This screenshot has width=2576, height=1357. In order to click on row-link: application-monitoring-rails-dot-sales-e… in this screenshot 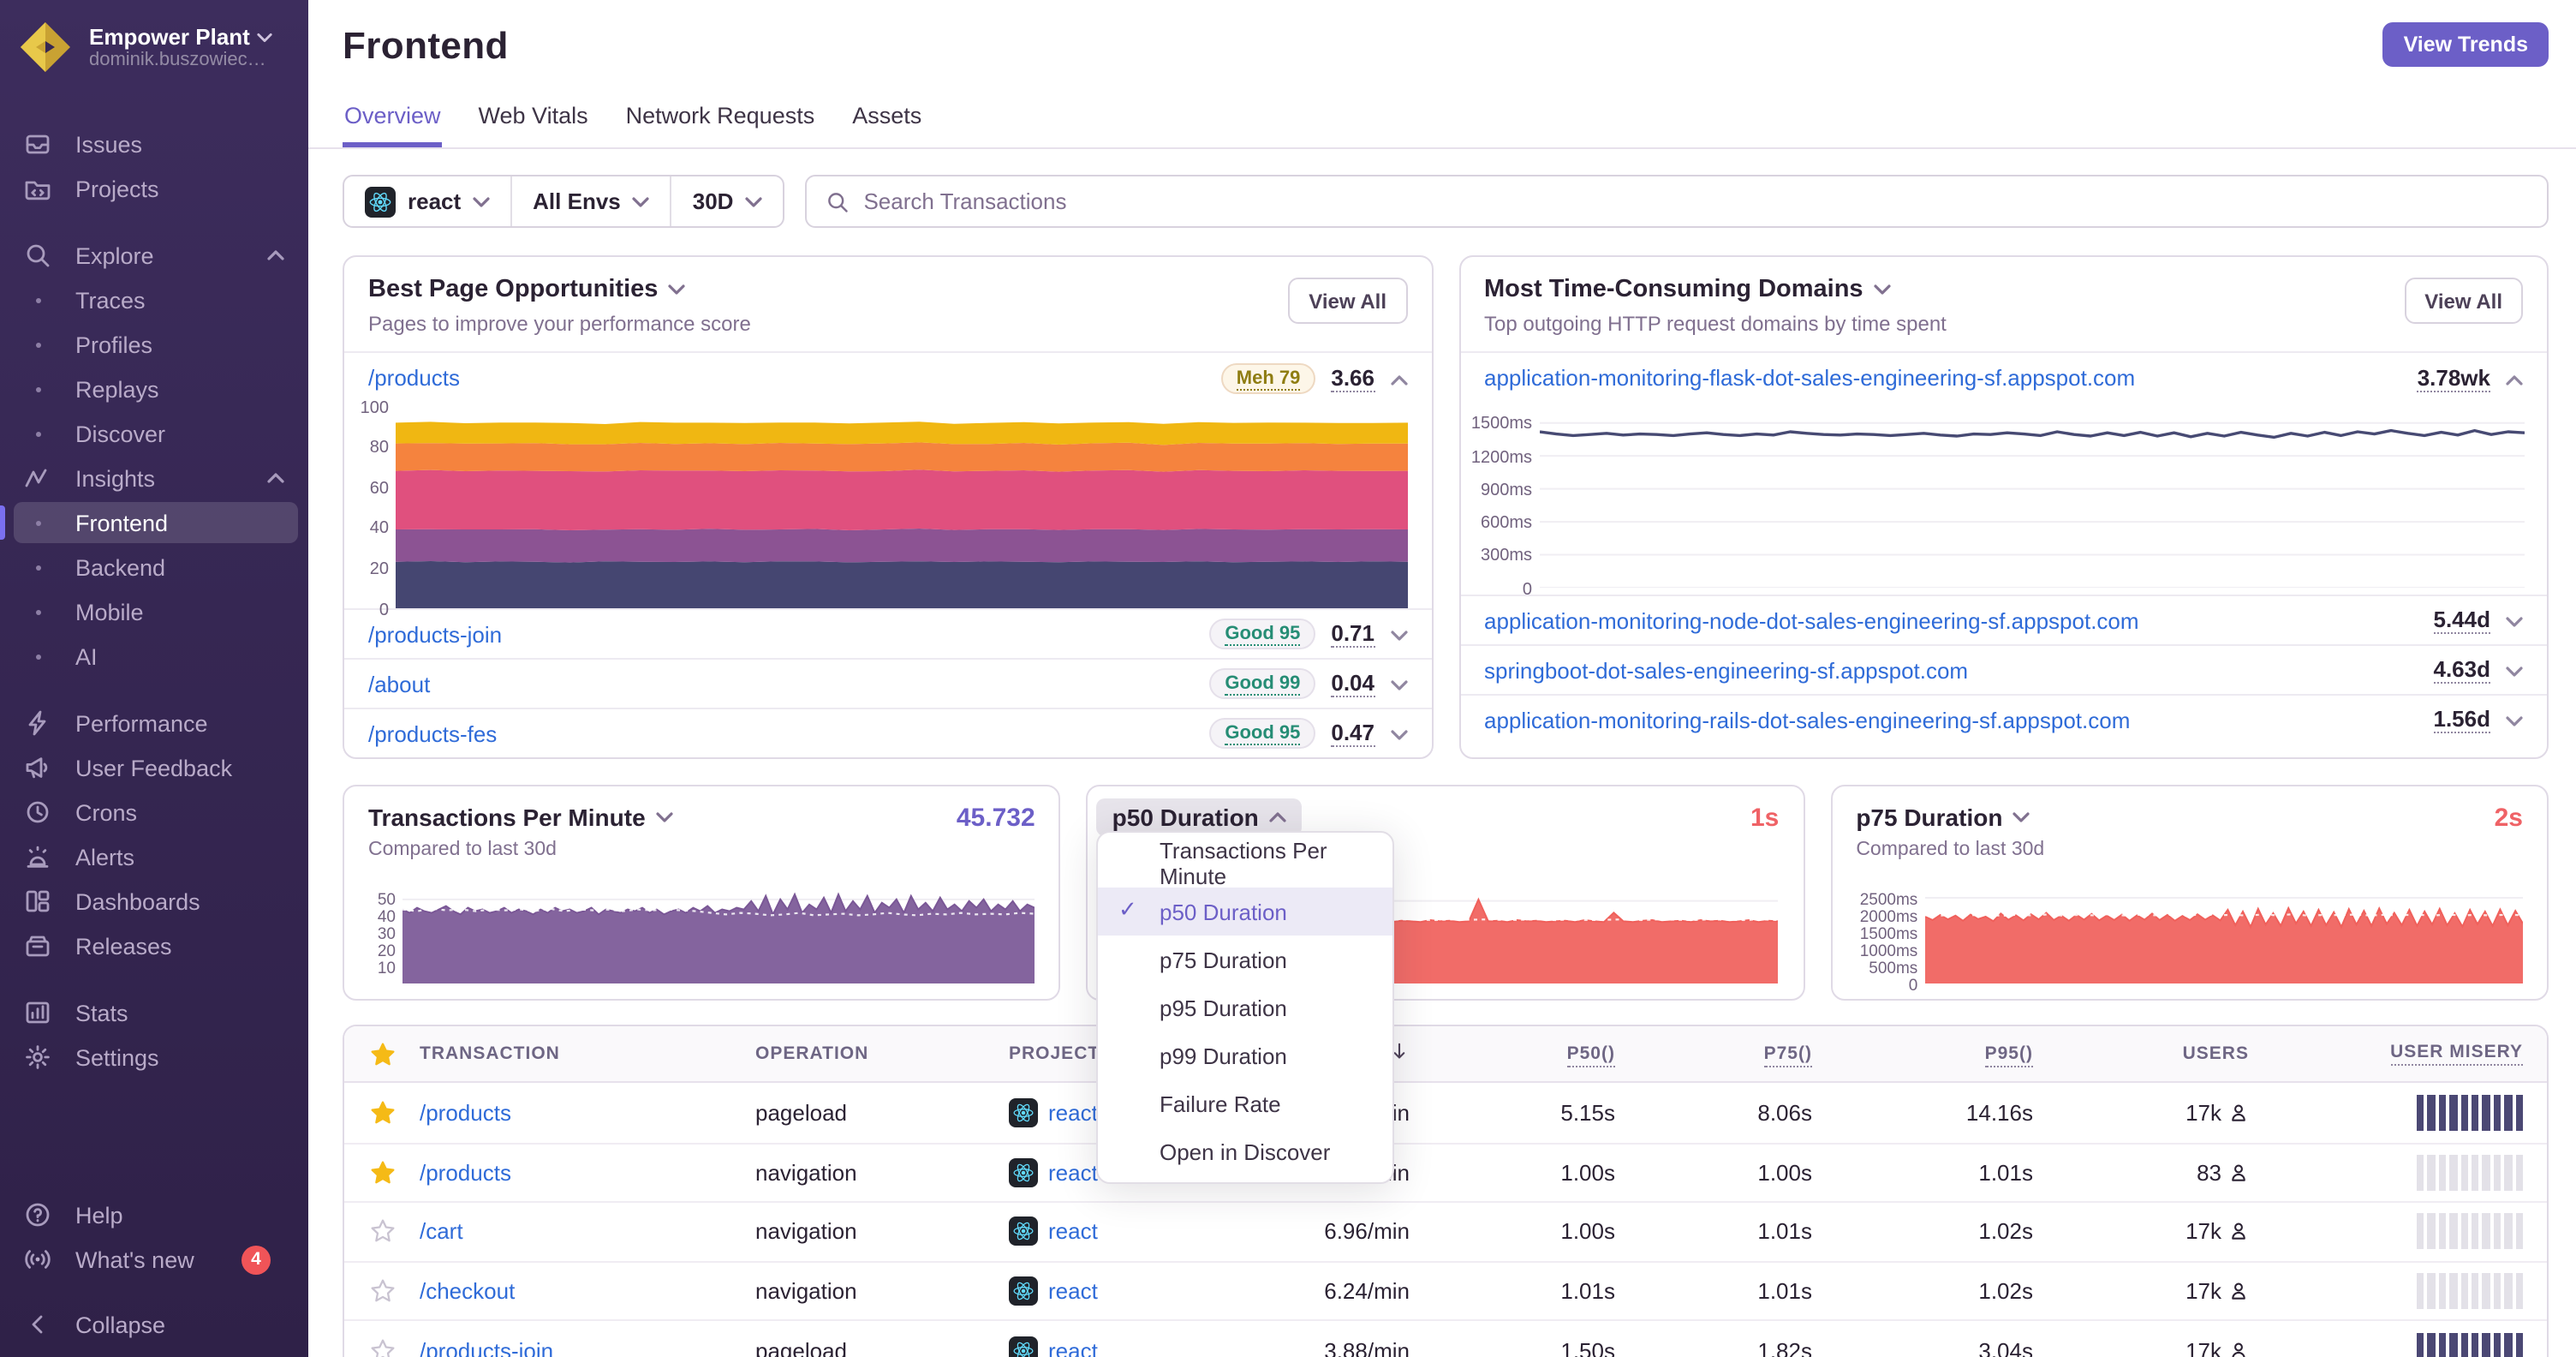, I will do `click(1950, 719)`.